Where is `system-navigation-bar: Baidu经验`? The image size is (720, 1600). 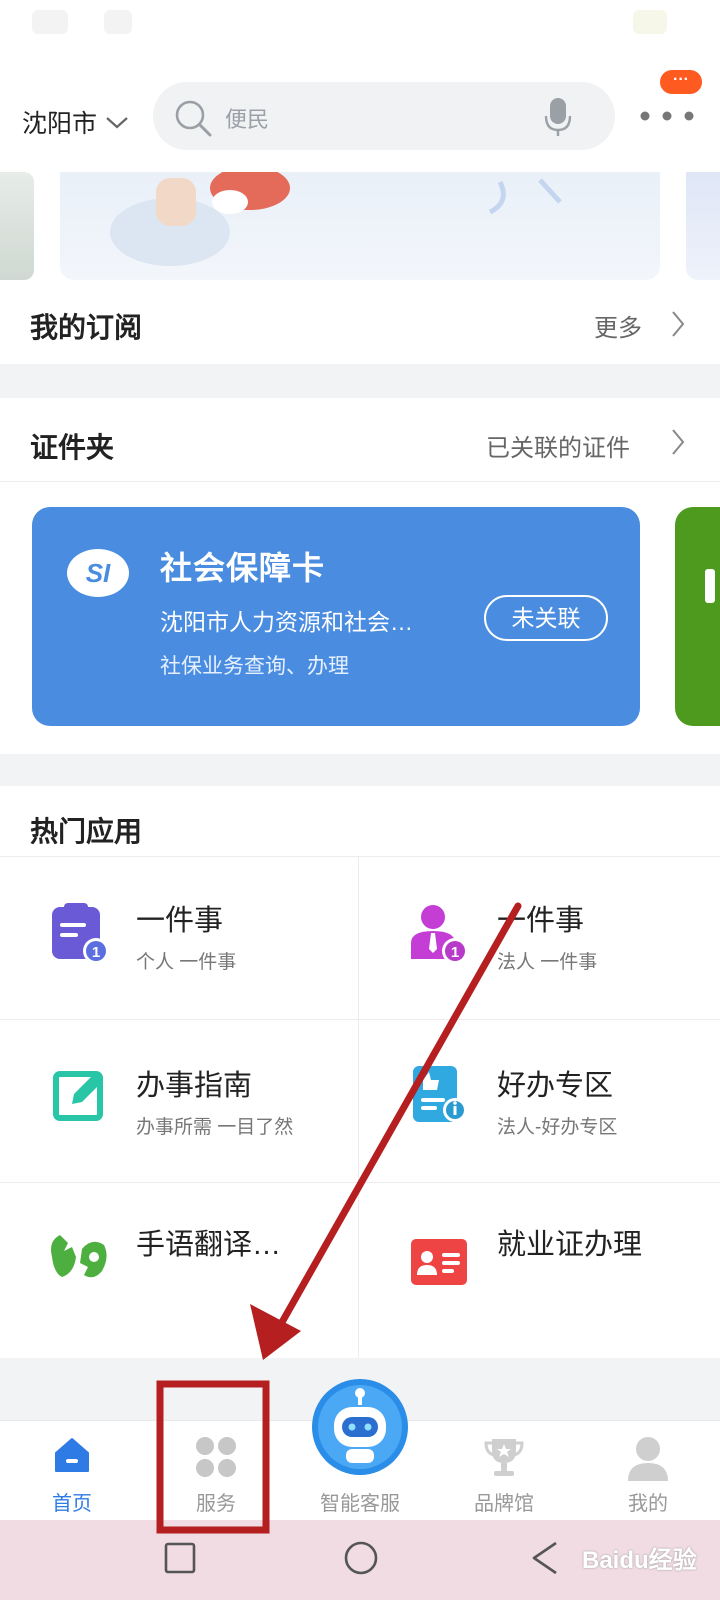 system-navigation-bar: Baidu经验 is located at coordinates (360, 1560).